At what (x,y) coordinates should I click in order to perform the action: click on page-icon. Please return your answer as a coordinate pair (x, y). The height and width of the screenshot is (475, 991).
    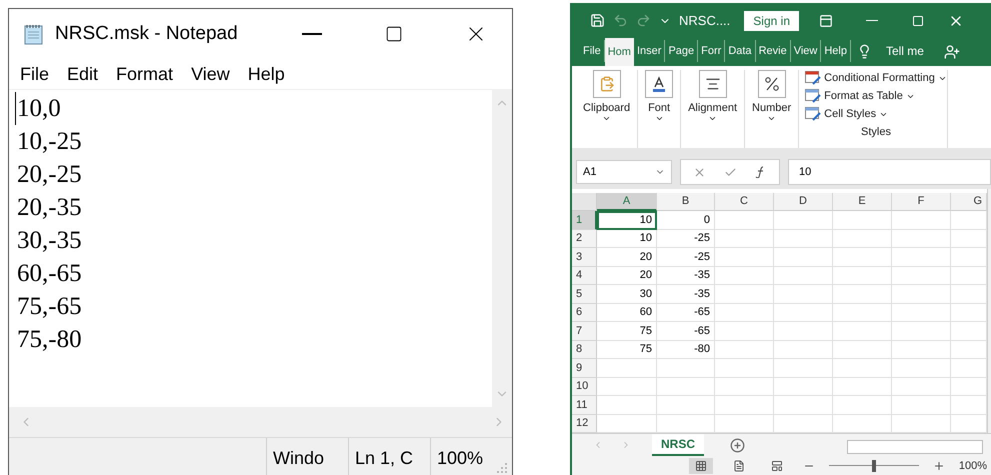
    Looking at the image, I should click on (738, 466).